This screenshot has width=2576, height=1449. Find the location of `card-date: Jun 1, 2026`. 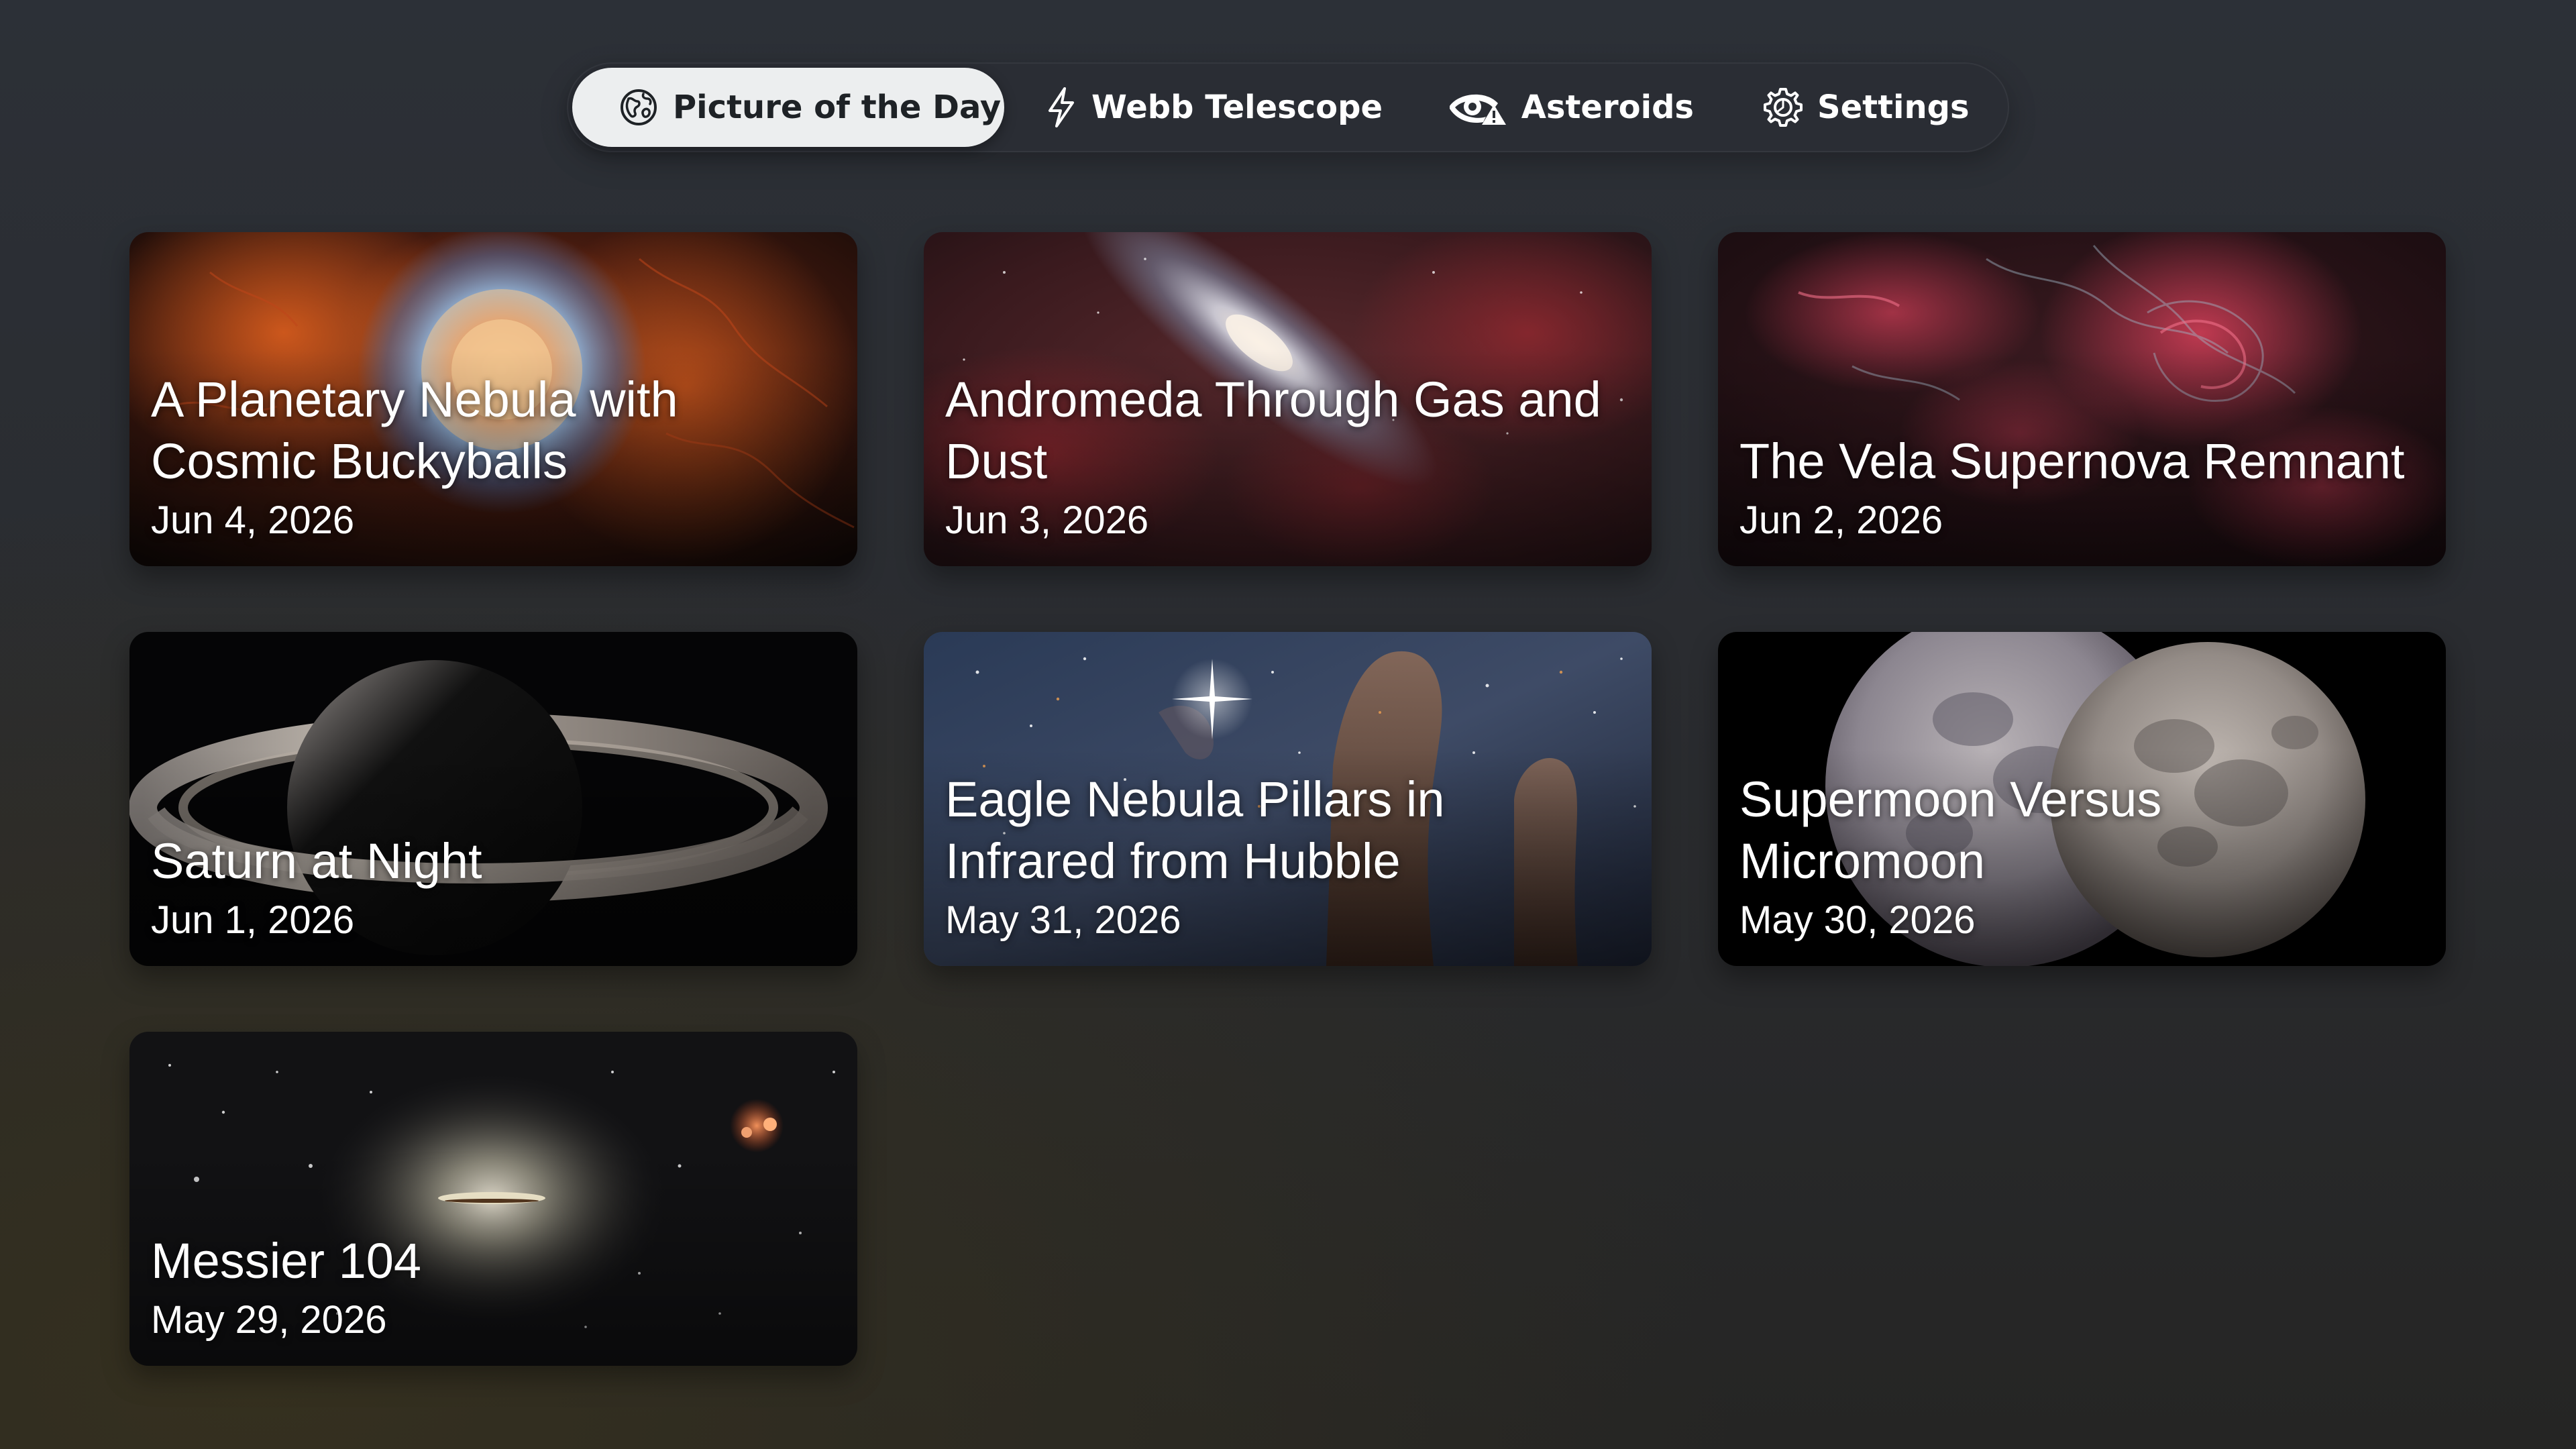

card-date: Jun 1, 2026 is located at coordinates (253, 920).